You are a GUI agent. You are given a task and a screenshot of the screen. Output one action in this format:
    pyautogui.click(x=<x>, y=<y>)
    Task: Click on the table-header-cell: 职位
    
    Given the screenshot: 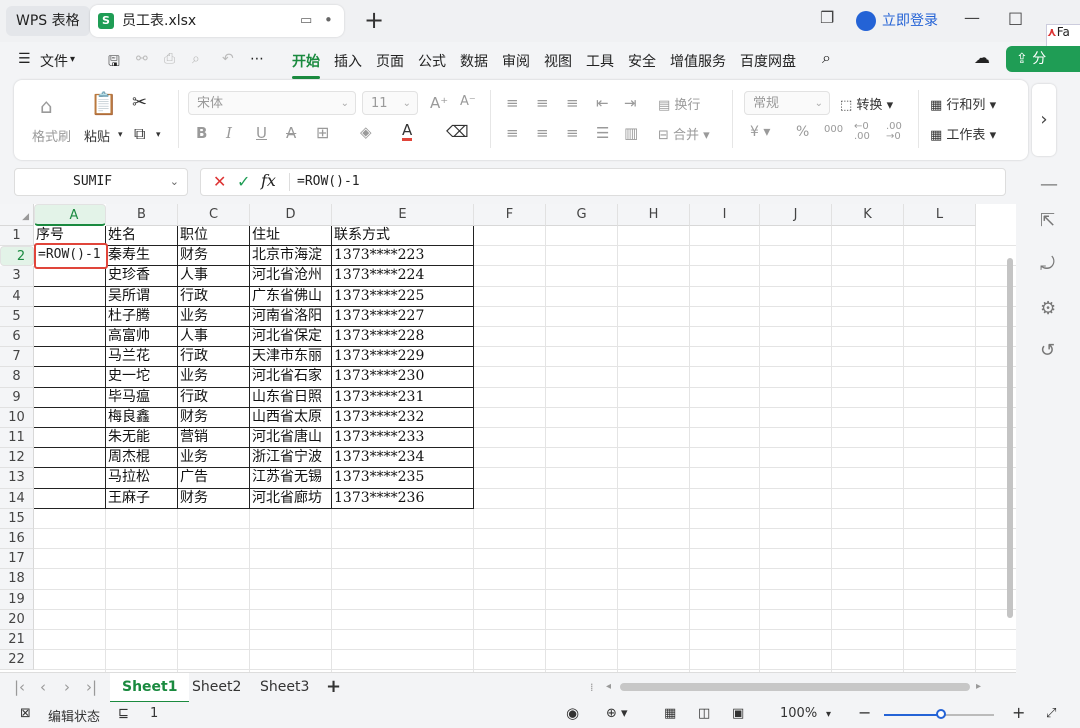 What is the action you would take?
    pyautogui.click(x=214, y=236)
    